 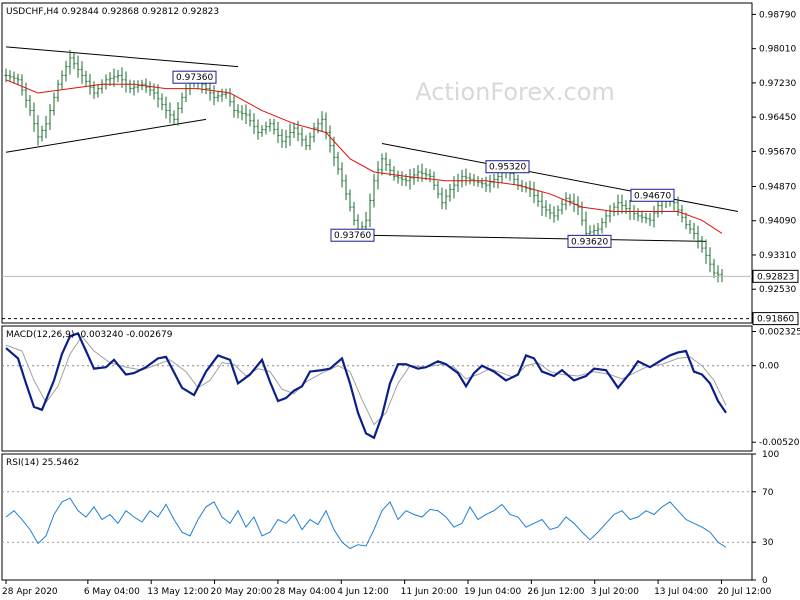 I want to click on watermark-text: ActionForex.com, so click(x=515, y=92).